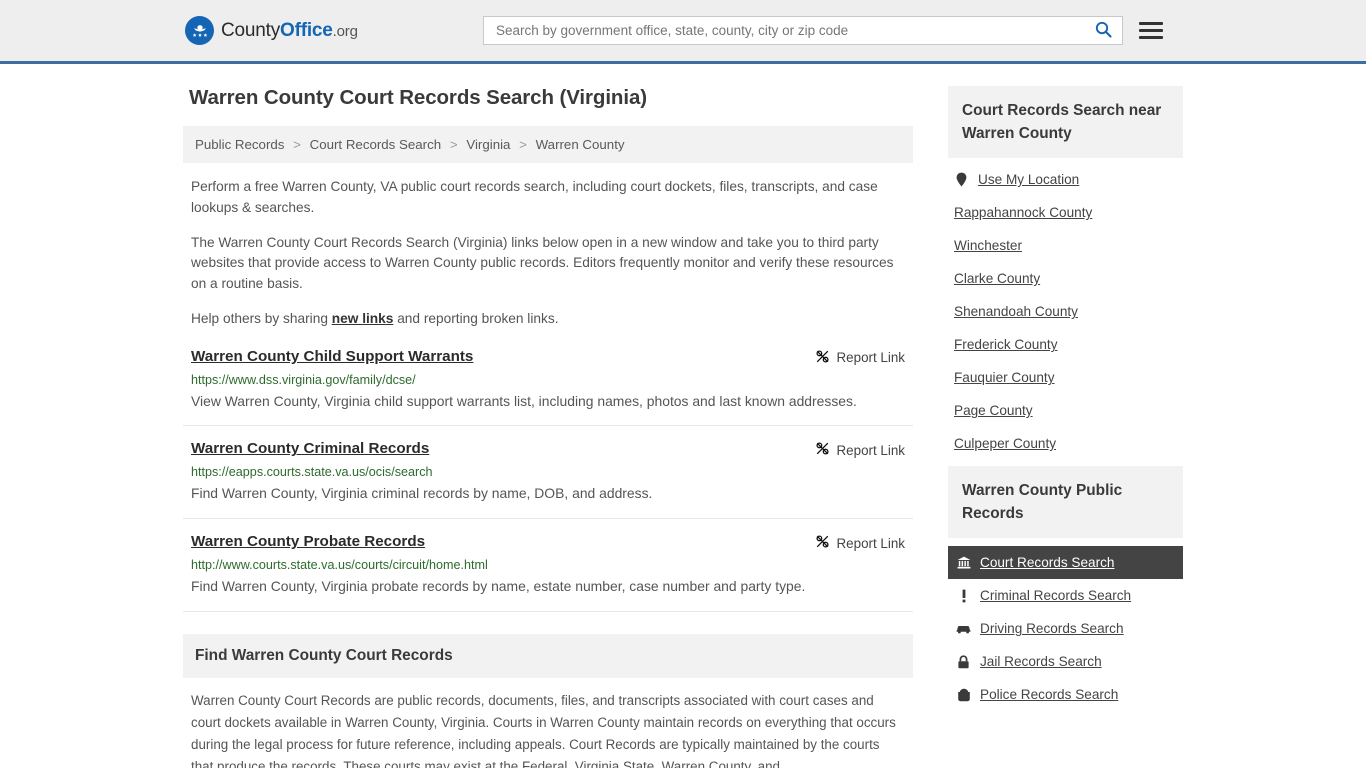 The width and height of the screenshot is (1366, 768). I want to click on police-badge-icon, so click(963, 695).